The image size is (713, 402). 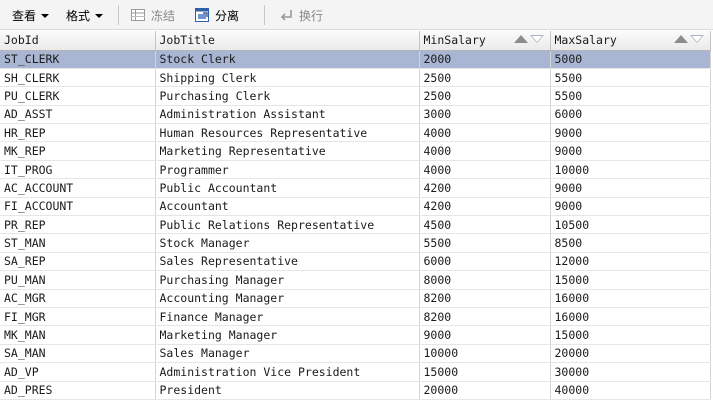 I want to click on table-row: FI_ACCOUNT Accountant 4200 9000, so click(x=355, y=207).